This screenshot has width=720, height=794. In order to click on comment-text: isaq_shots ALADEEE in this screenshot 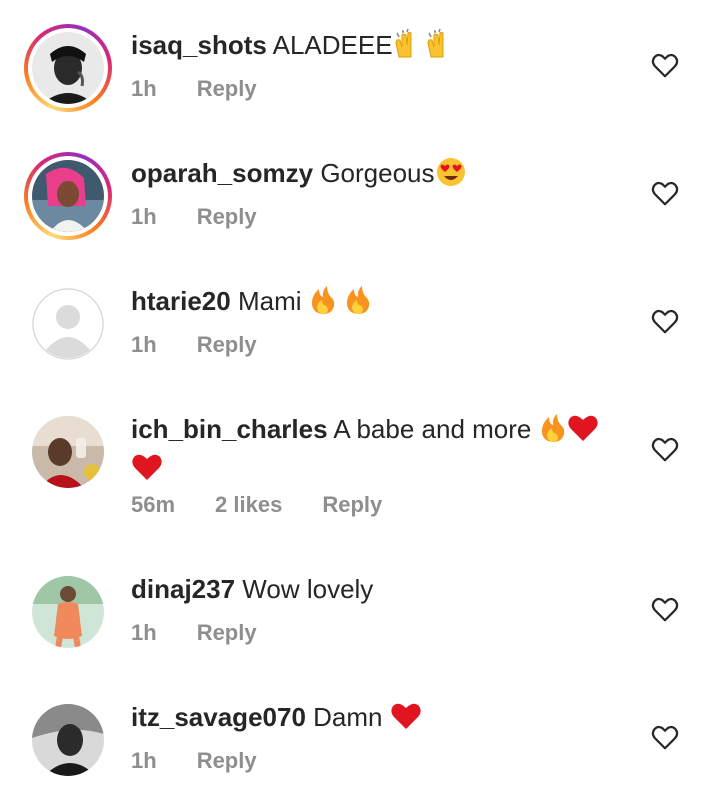, I will do `click(380, 47)`.